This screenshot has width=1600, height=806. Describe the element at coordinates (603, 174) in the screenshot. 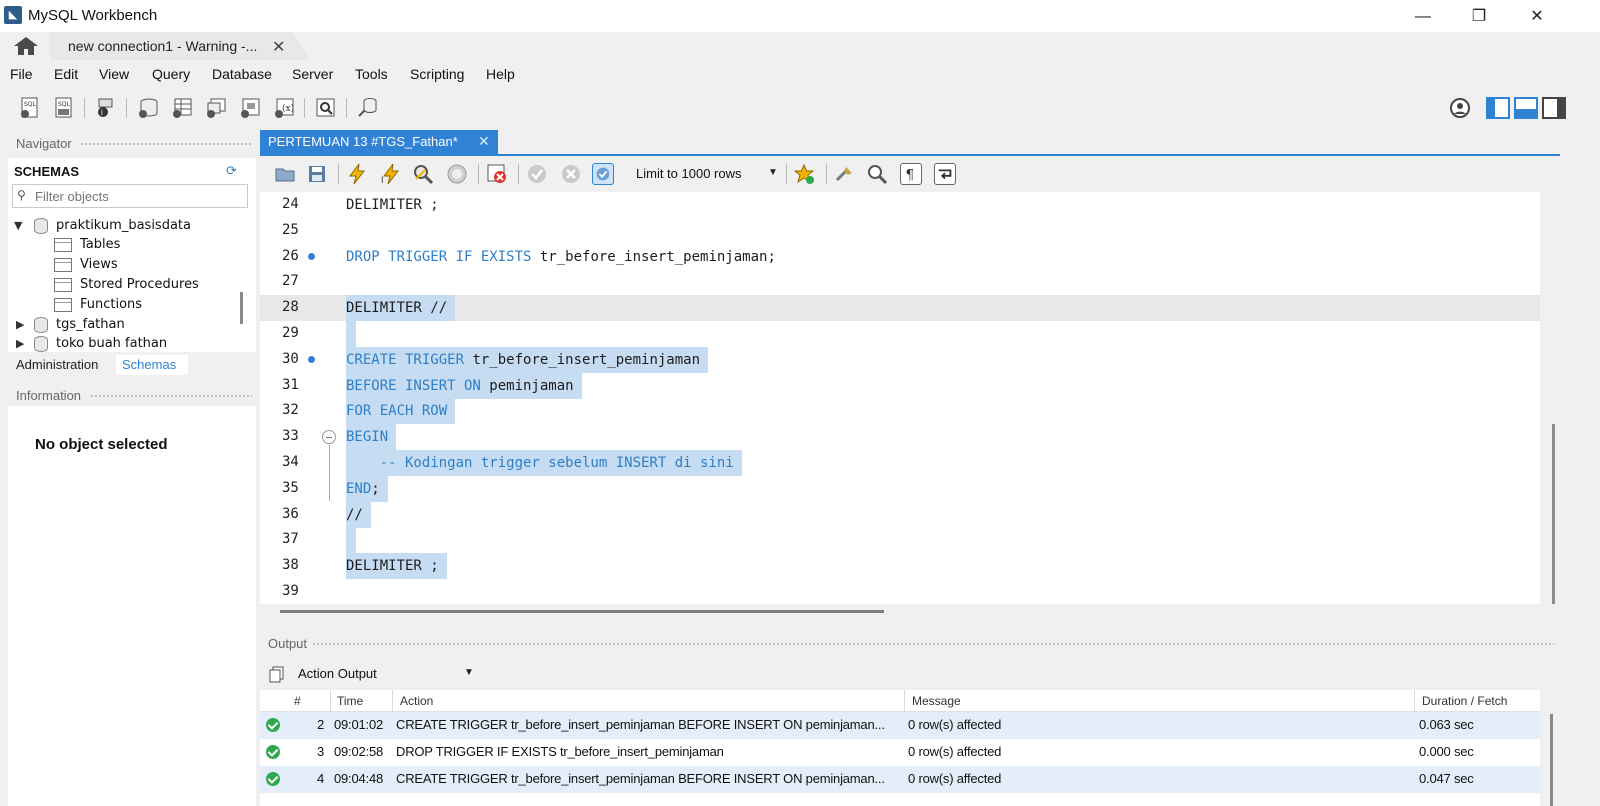

I see `auto-commit-toggle-icon` at that location.